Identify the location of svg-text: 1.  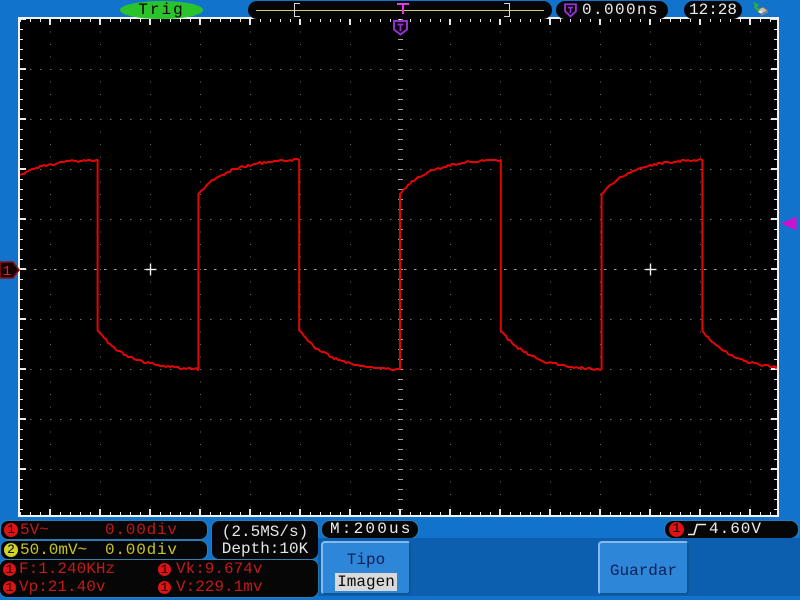
(7, 271).